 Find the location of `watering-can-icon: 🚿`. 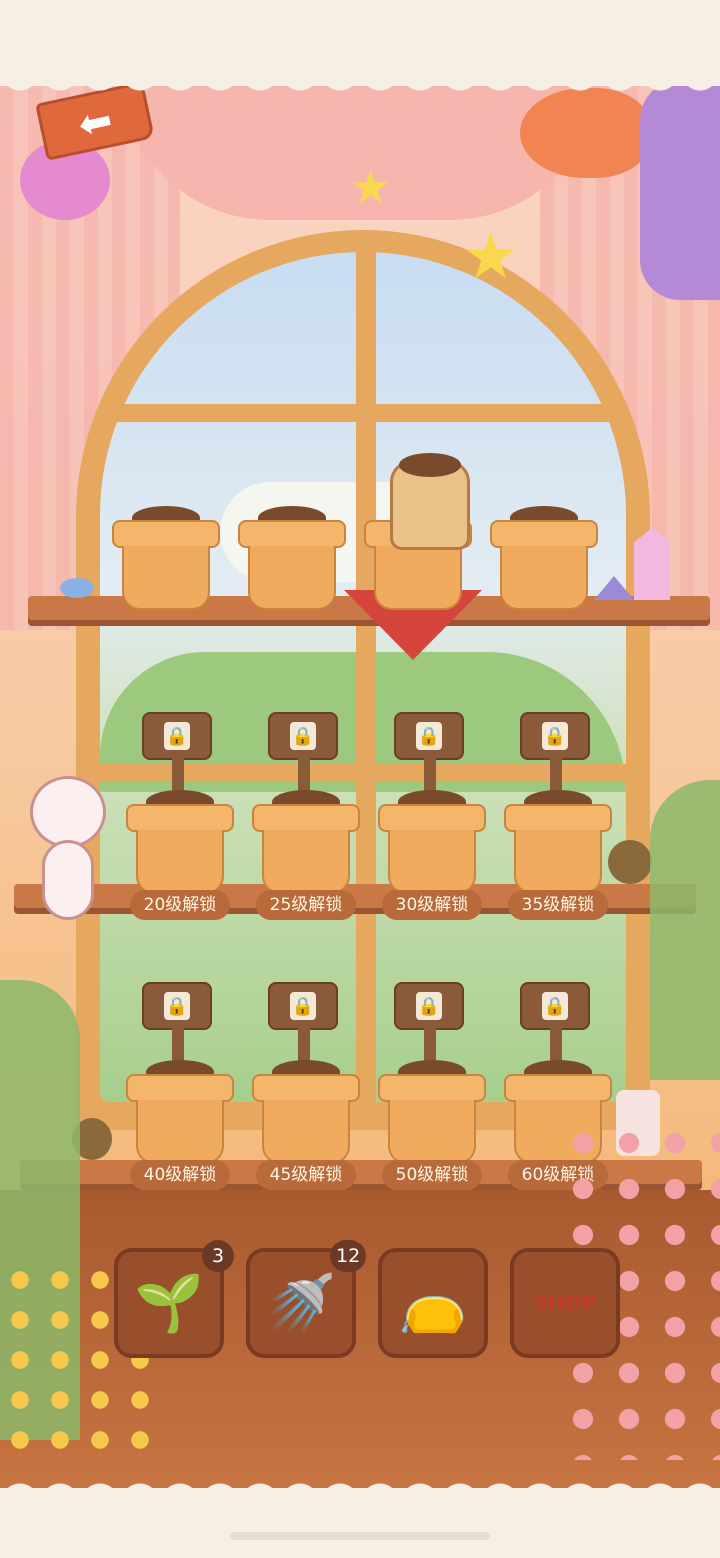

watering-can-icon: 🚿 is located at coordinates (301, 1303).